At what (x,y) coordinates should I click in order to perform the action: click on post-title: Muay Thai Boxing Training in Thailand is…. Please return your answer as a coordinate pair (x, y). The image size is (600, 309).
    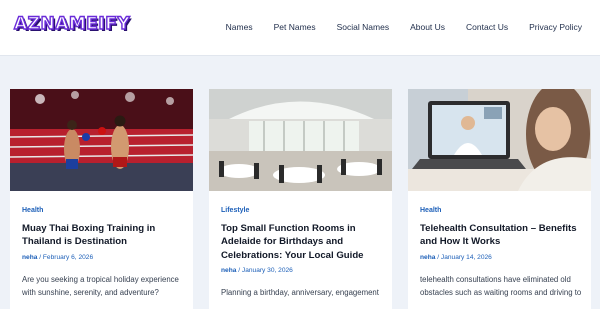
    Looking at the image, I should click on (106, 235).